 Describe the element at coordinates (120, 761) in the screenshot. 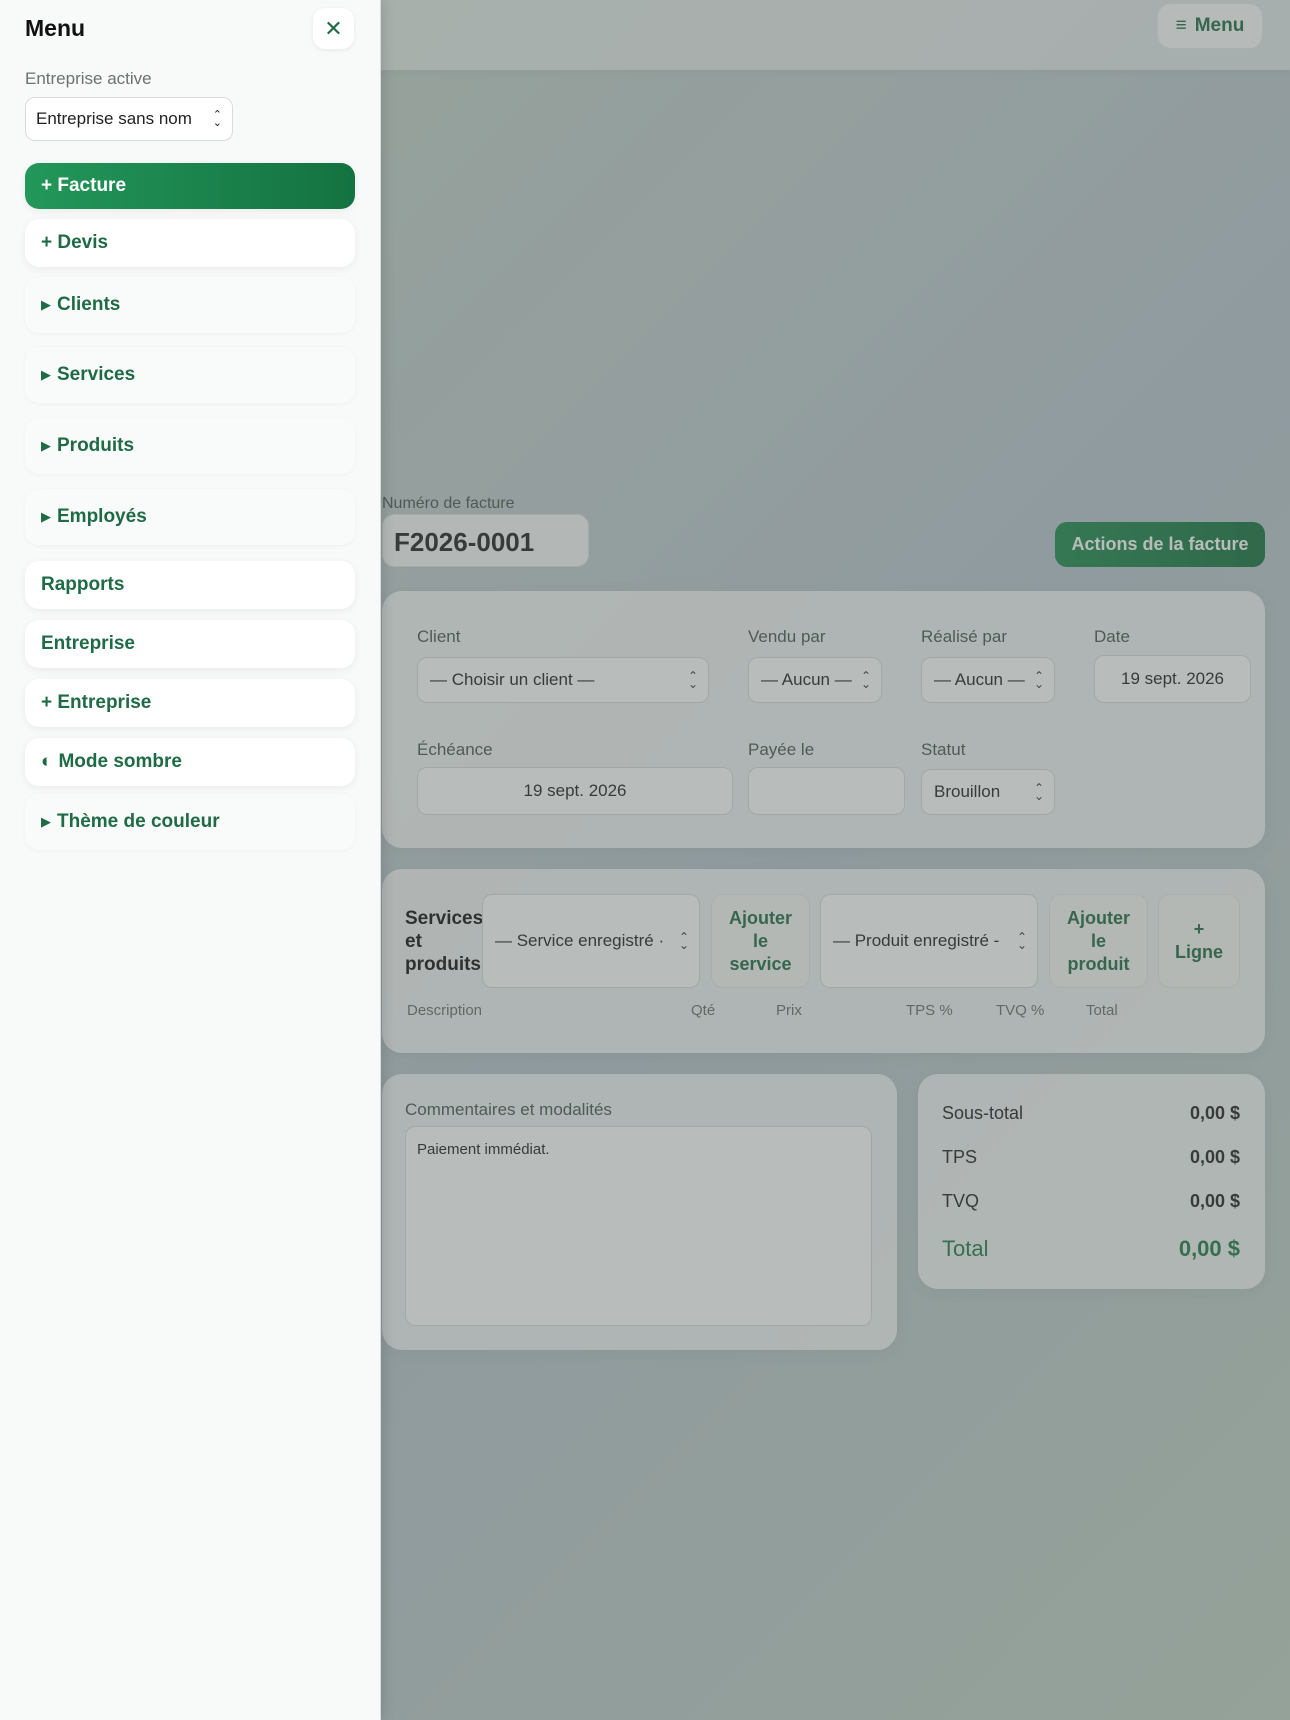

I see `dark-mode-label: Mode sombre` at that location.